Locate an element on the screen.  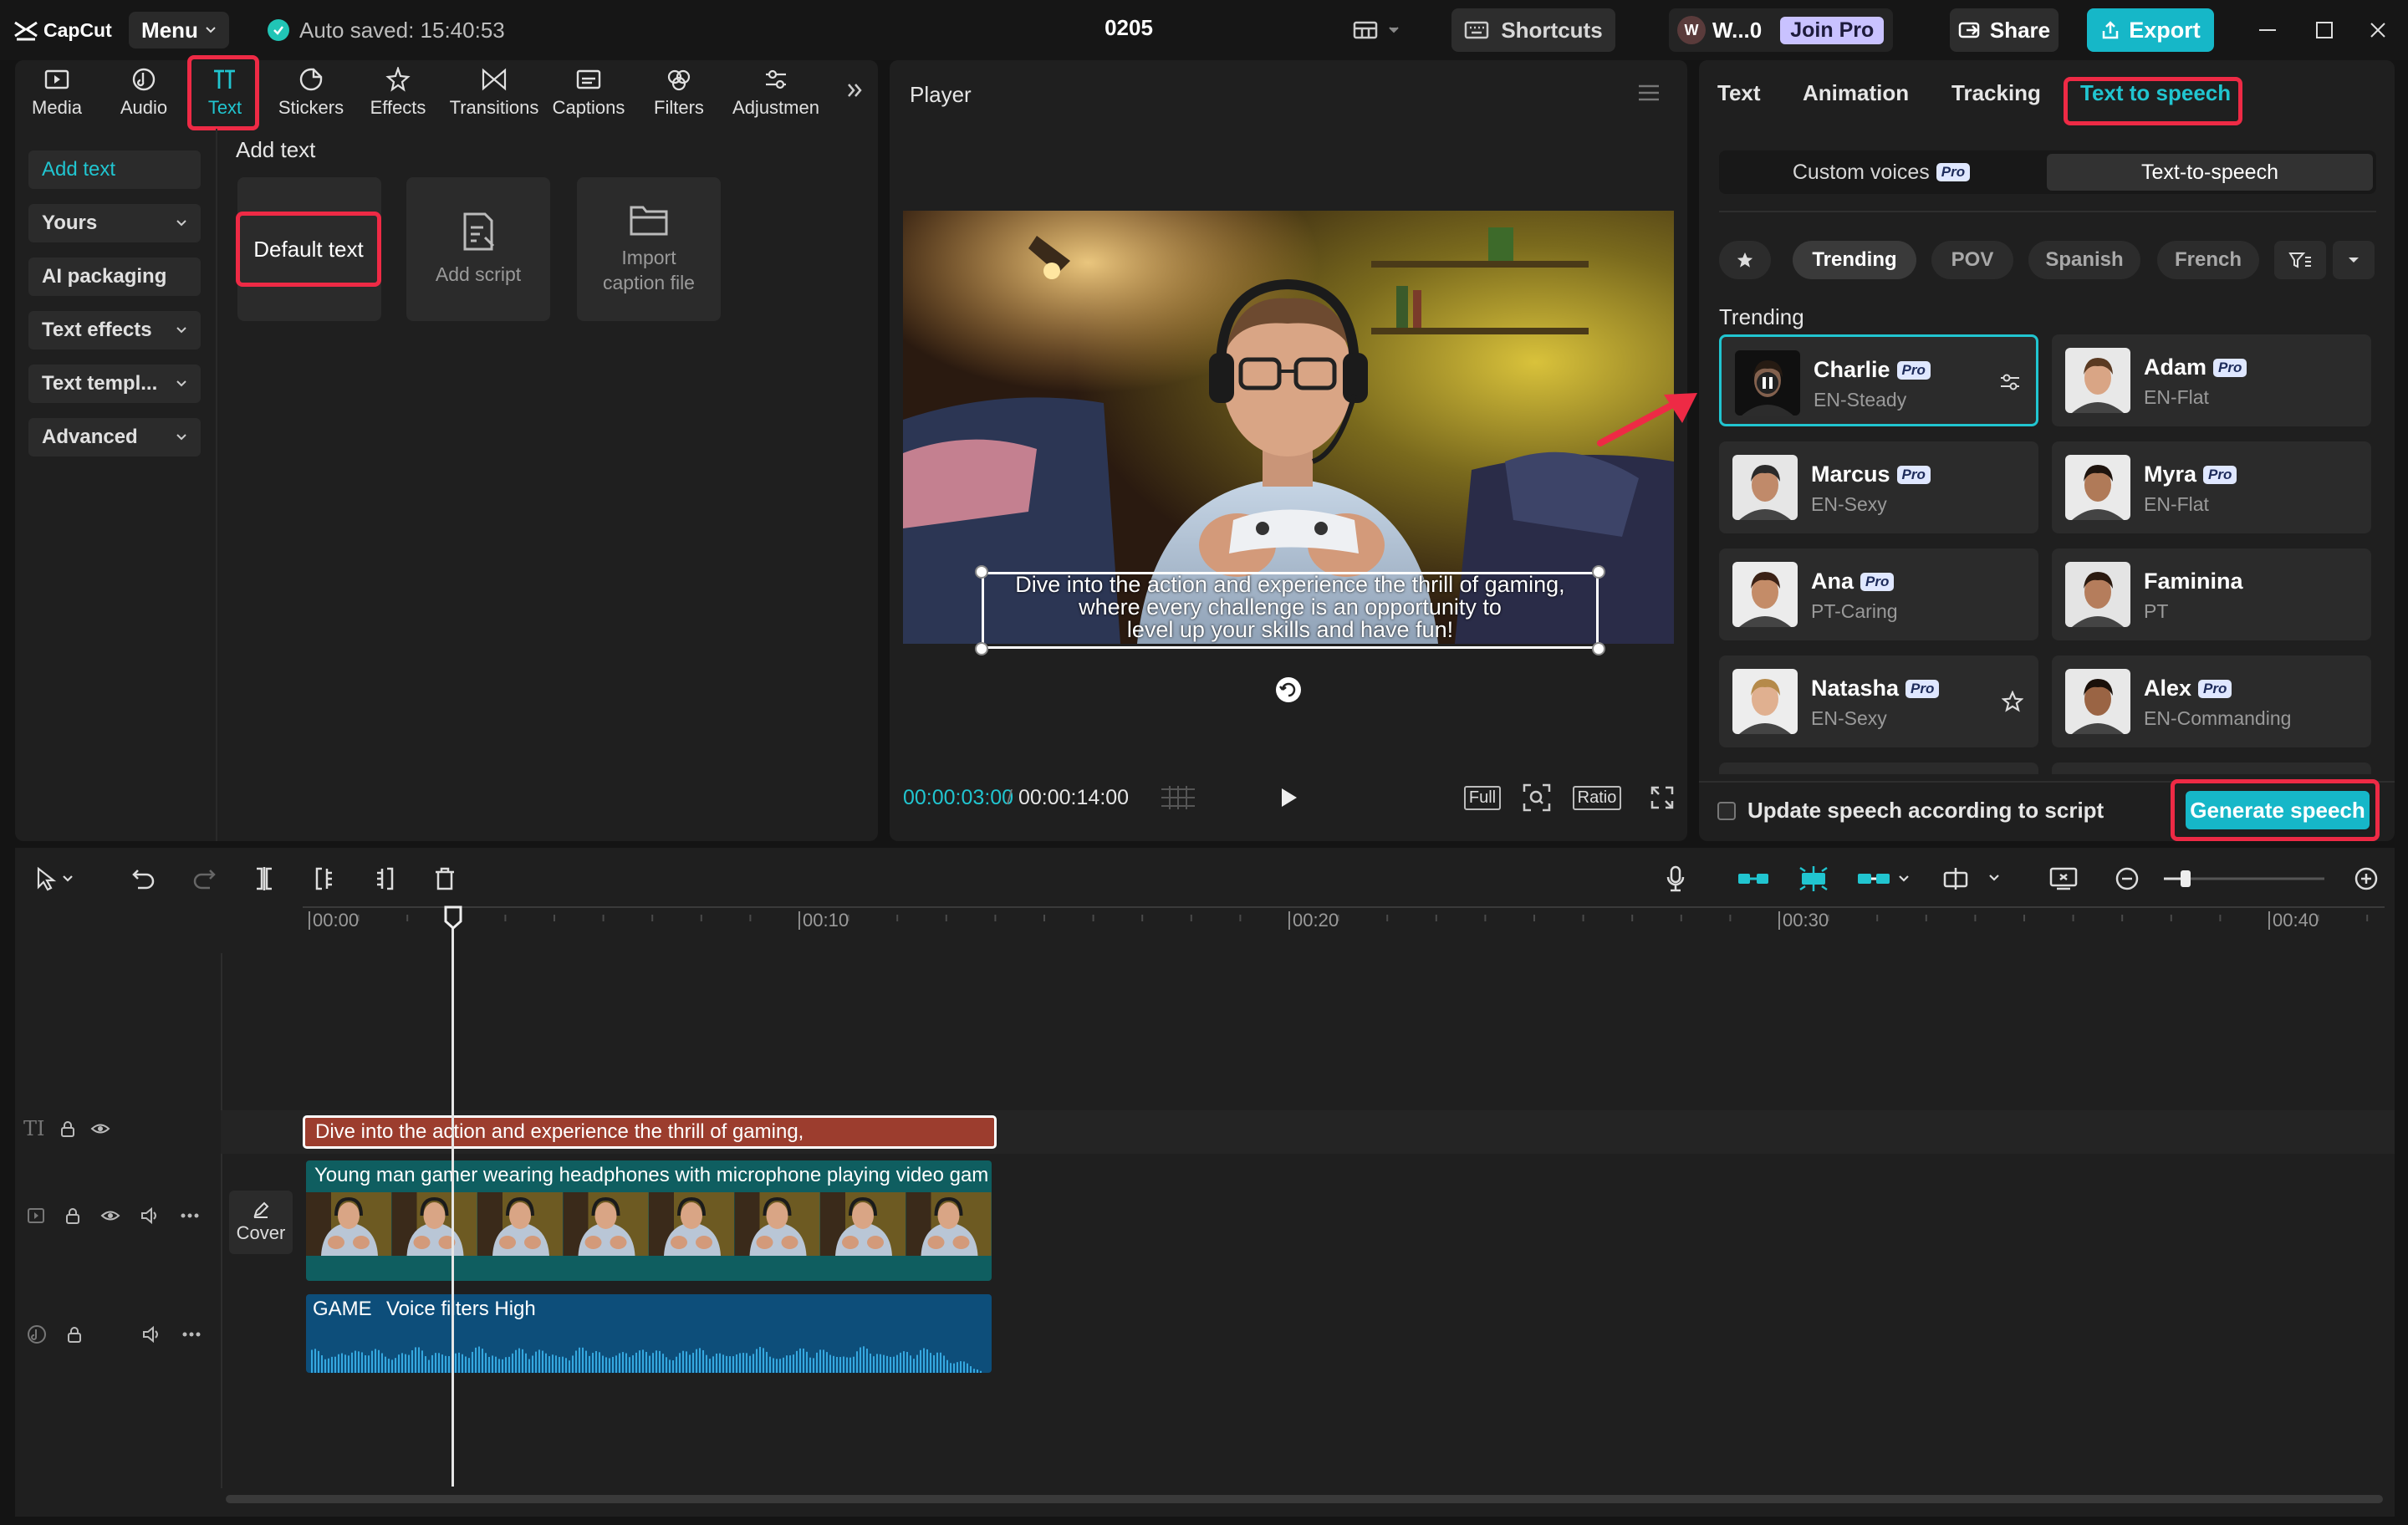
shortcuts-button: Shortcuts is located at coordinates (1533, 30).